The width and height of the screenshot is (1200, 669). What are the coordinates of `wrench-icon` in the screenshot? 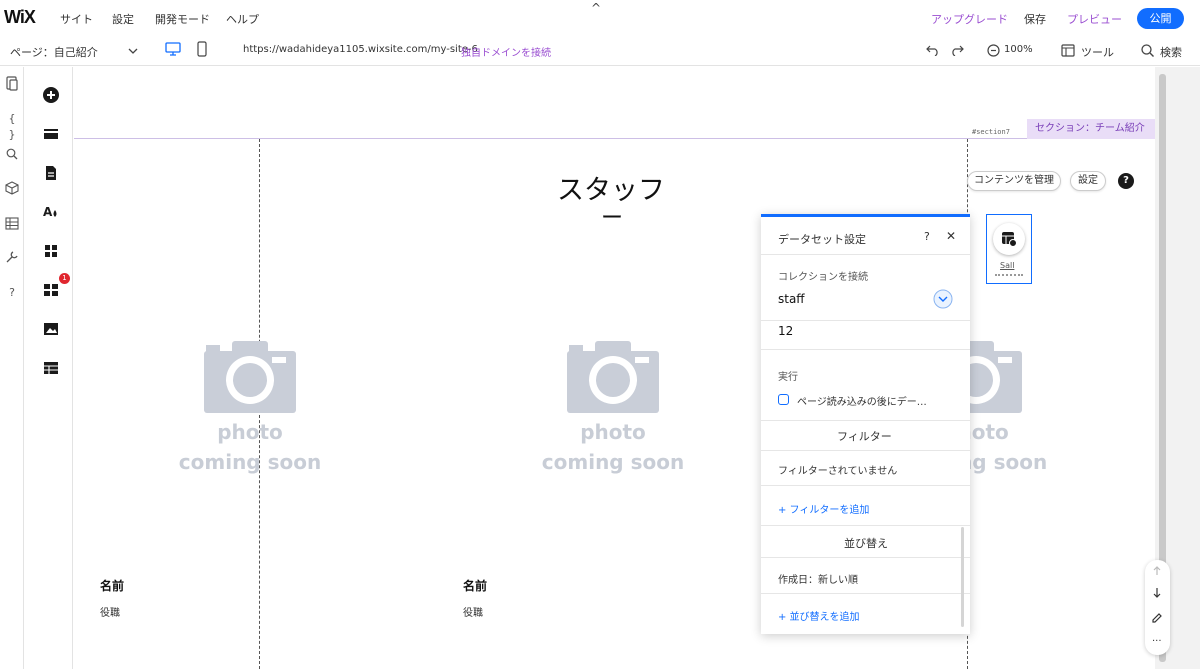 It's located at (12, 257).